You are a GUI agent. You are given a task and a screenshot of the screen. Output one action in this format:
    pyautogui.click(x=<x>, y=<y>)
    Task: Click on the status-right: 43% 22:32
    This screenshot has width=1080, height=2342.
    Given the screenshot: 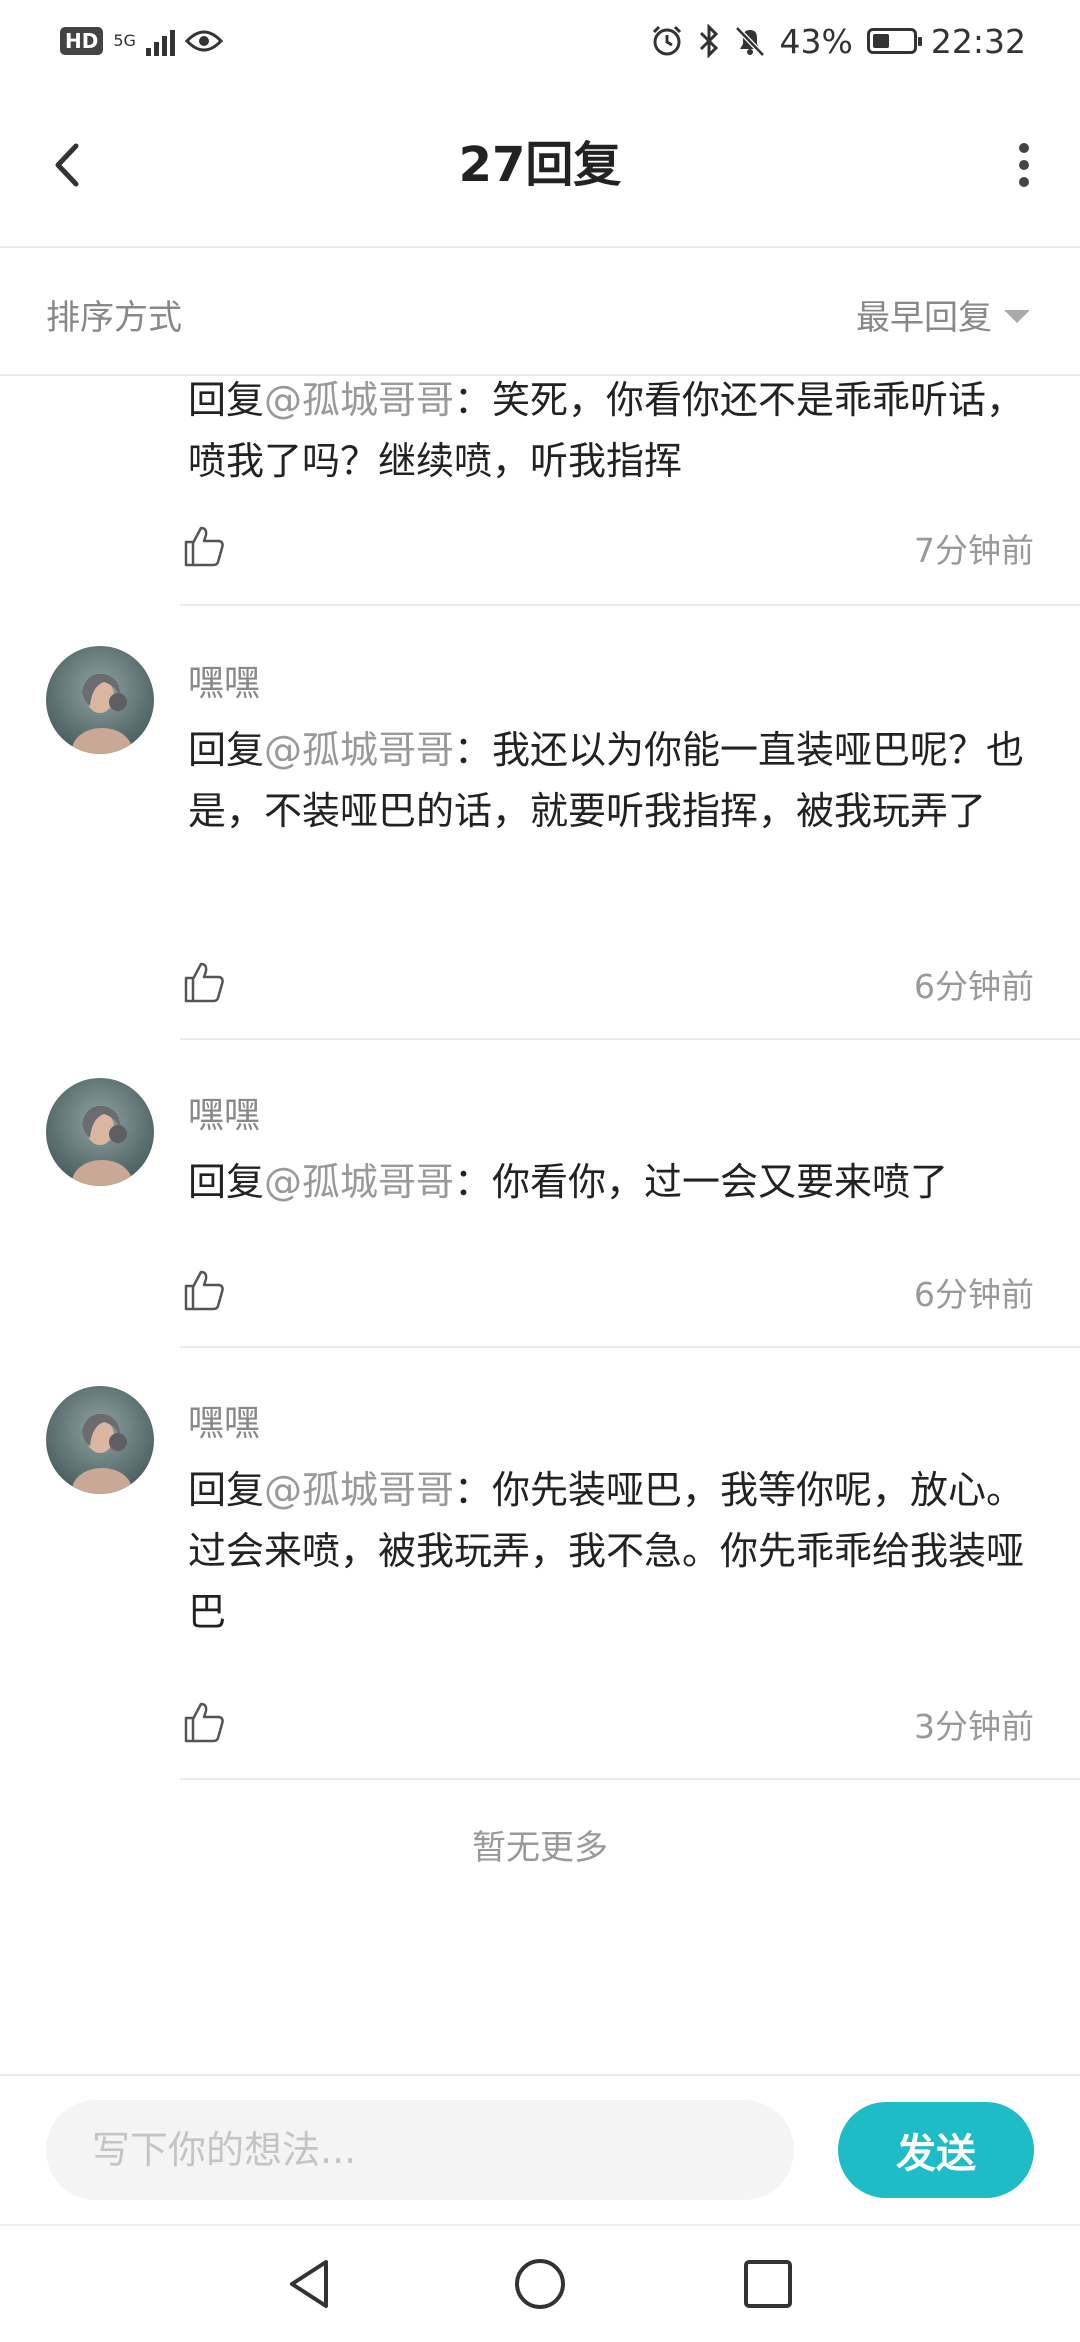 What is the action you would take?
    pyautogui.click(x=838, y=41)
    